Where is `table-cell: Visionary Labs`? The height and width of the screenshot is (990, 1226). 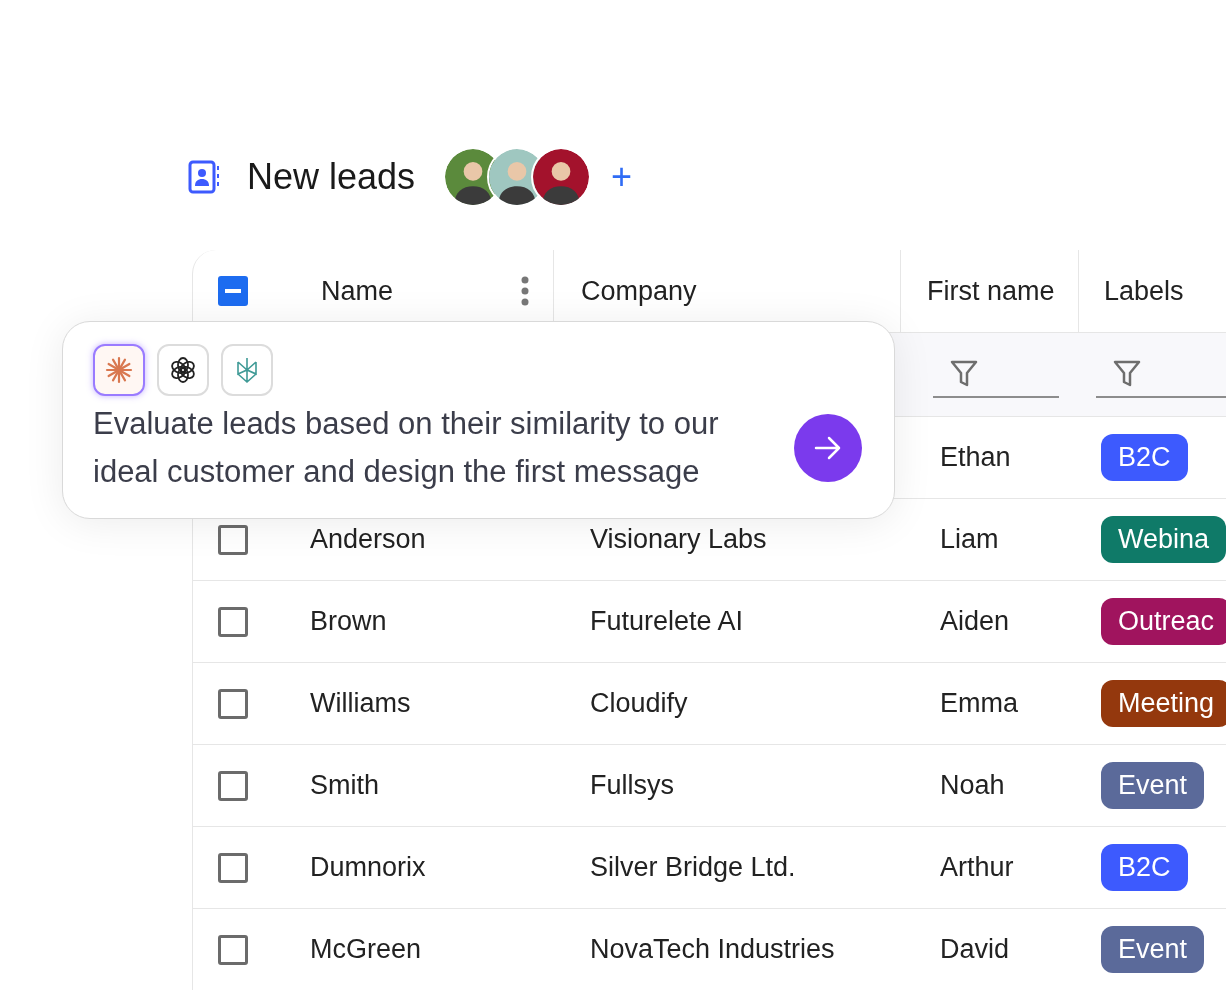 table-cell: Visionary Labs is located at coordinates (678, 539).